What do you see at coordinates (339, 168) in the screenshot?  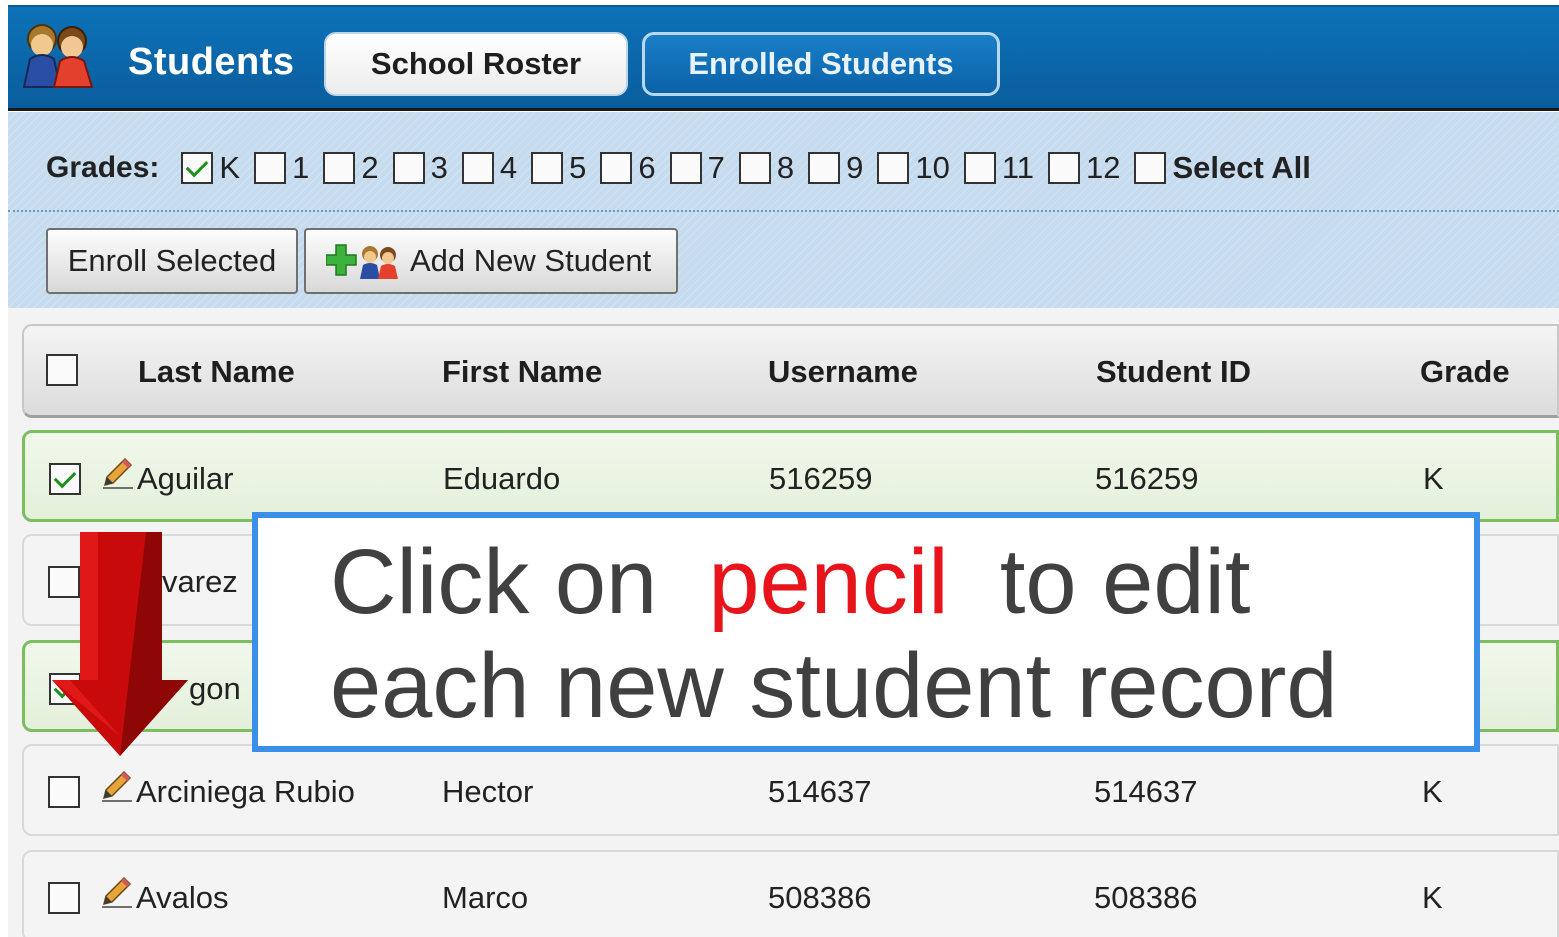 I see `grade-2-checkbox` at bounding box center [339, 168].